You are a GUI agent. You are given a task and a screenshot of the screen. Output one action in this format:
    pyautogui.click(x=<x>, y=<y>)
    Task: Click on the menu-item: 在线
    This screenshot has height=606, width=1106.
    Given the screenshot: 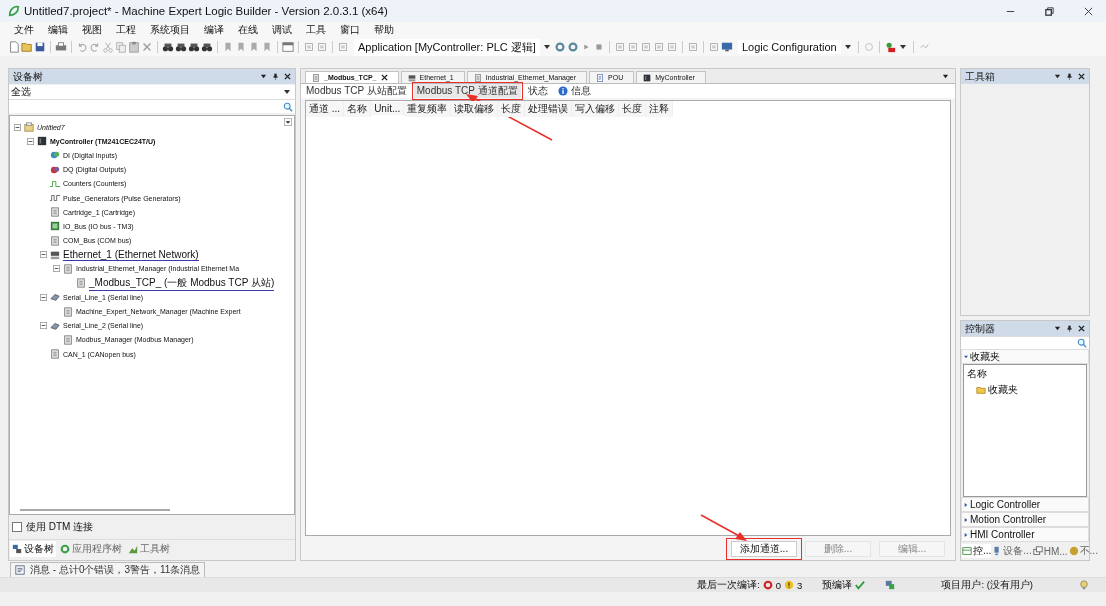 What is the action you would take?
    pyautogui.click(x=248, y=30)
    